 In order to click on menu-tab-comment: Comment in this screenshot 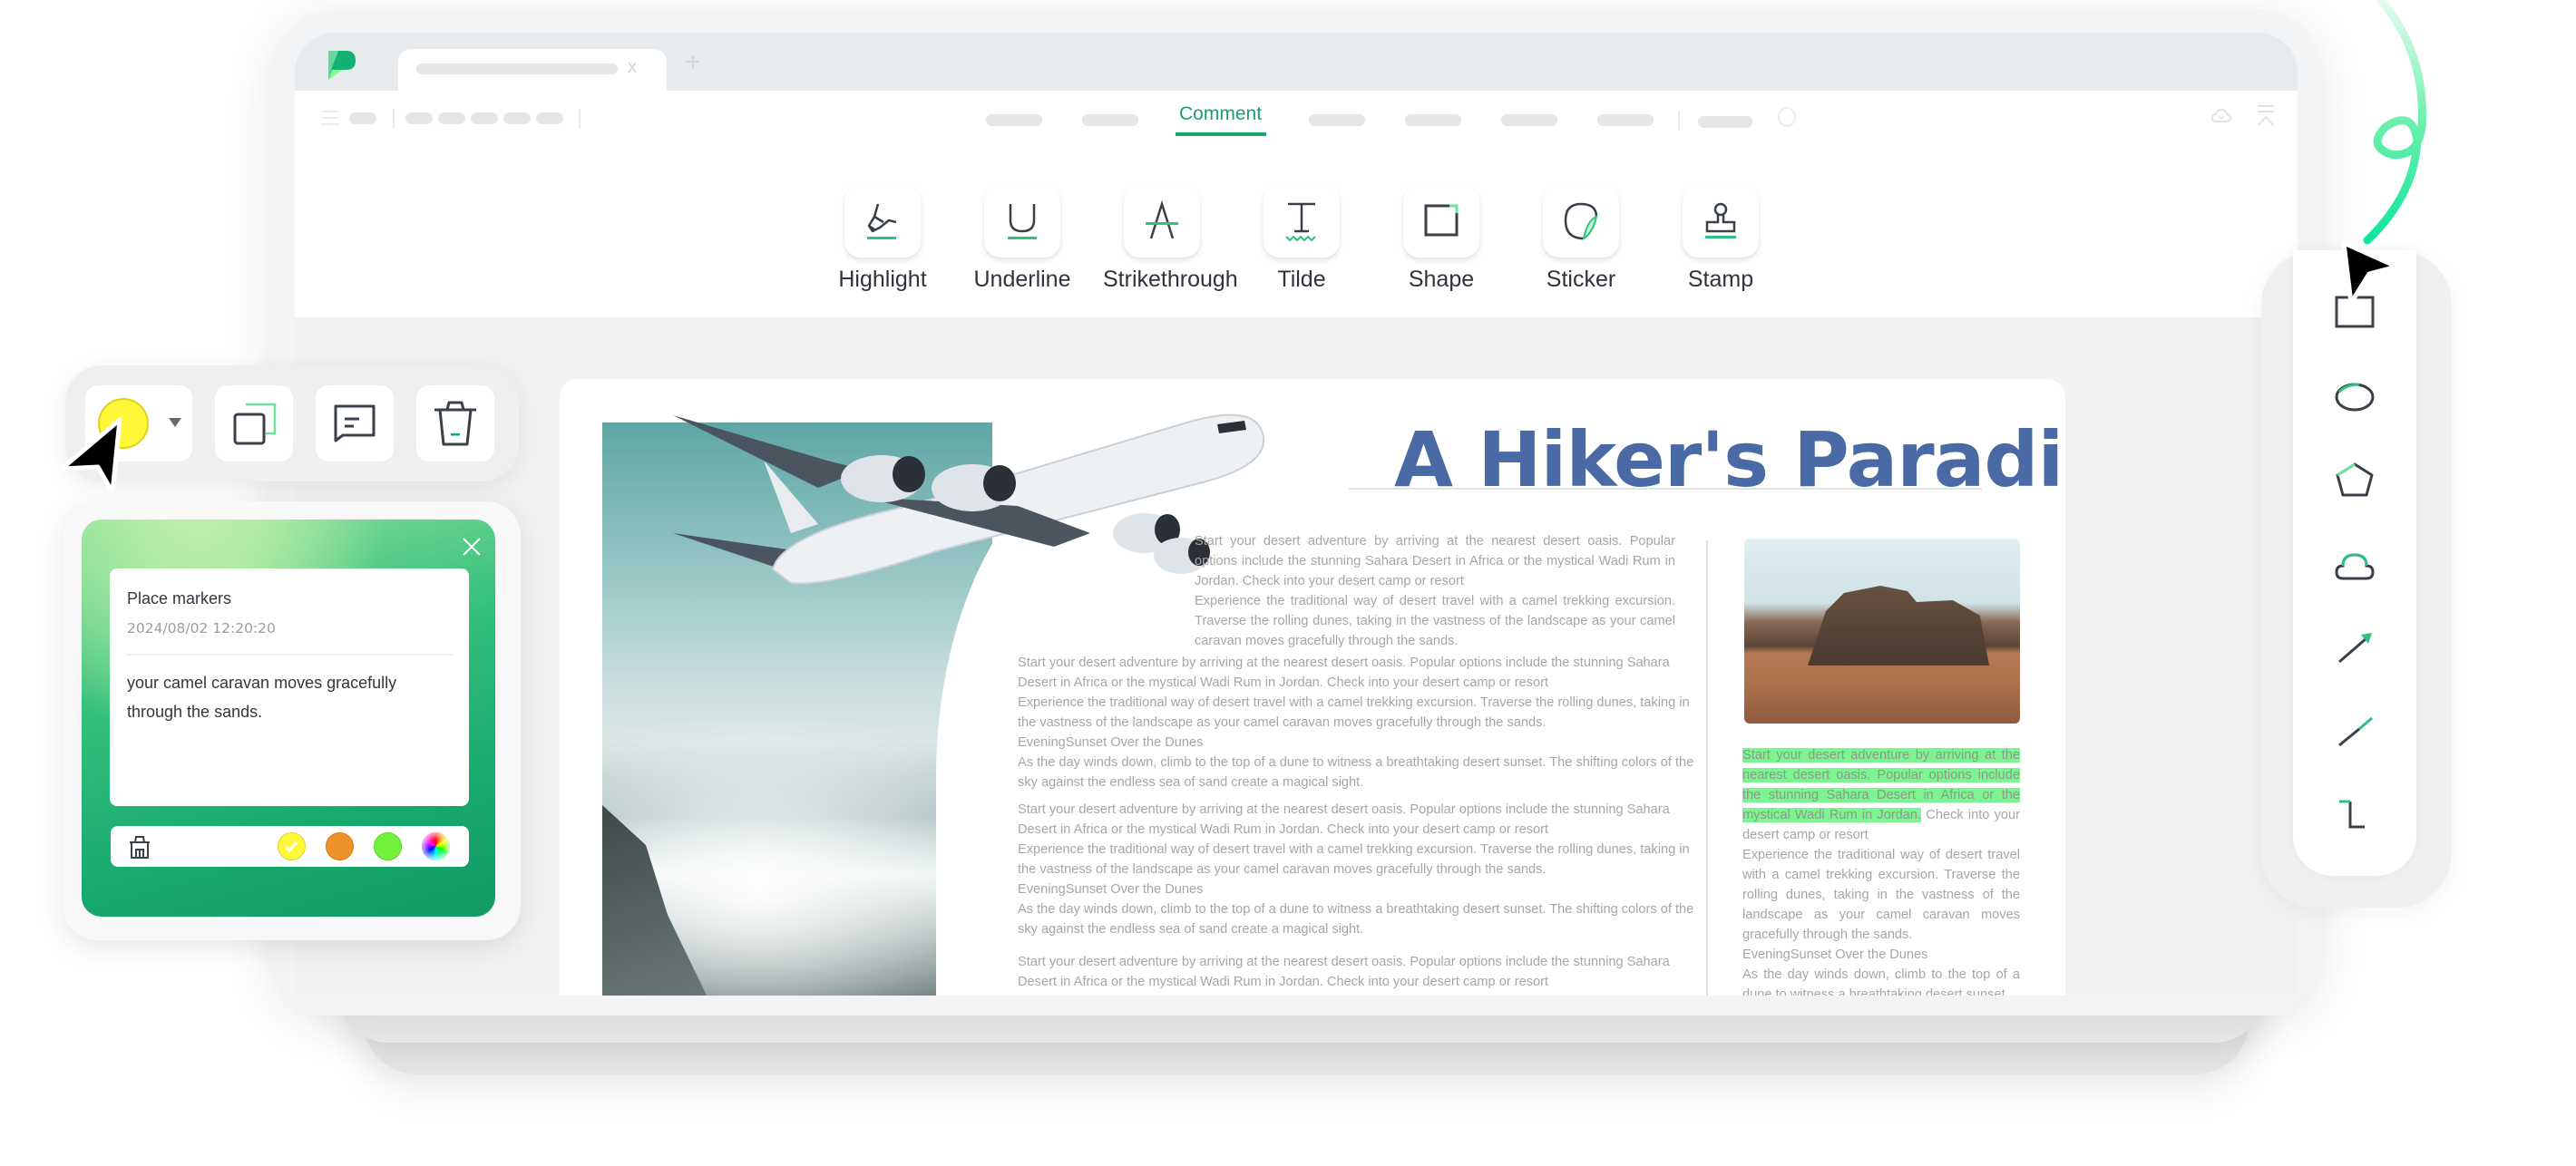, I will do `click(1220, 114)`.